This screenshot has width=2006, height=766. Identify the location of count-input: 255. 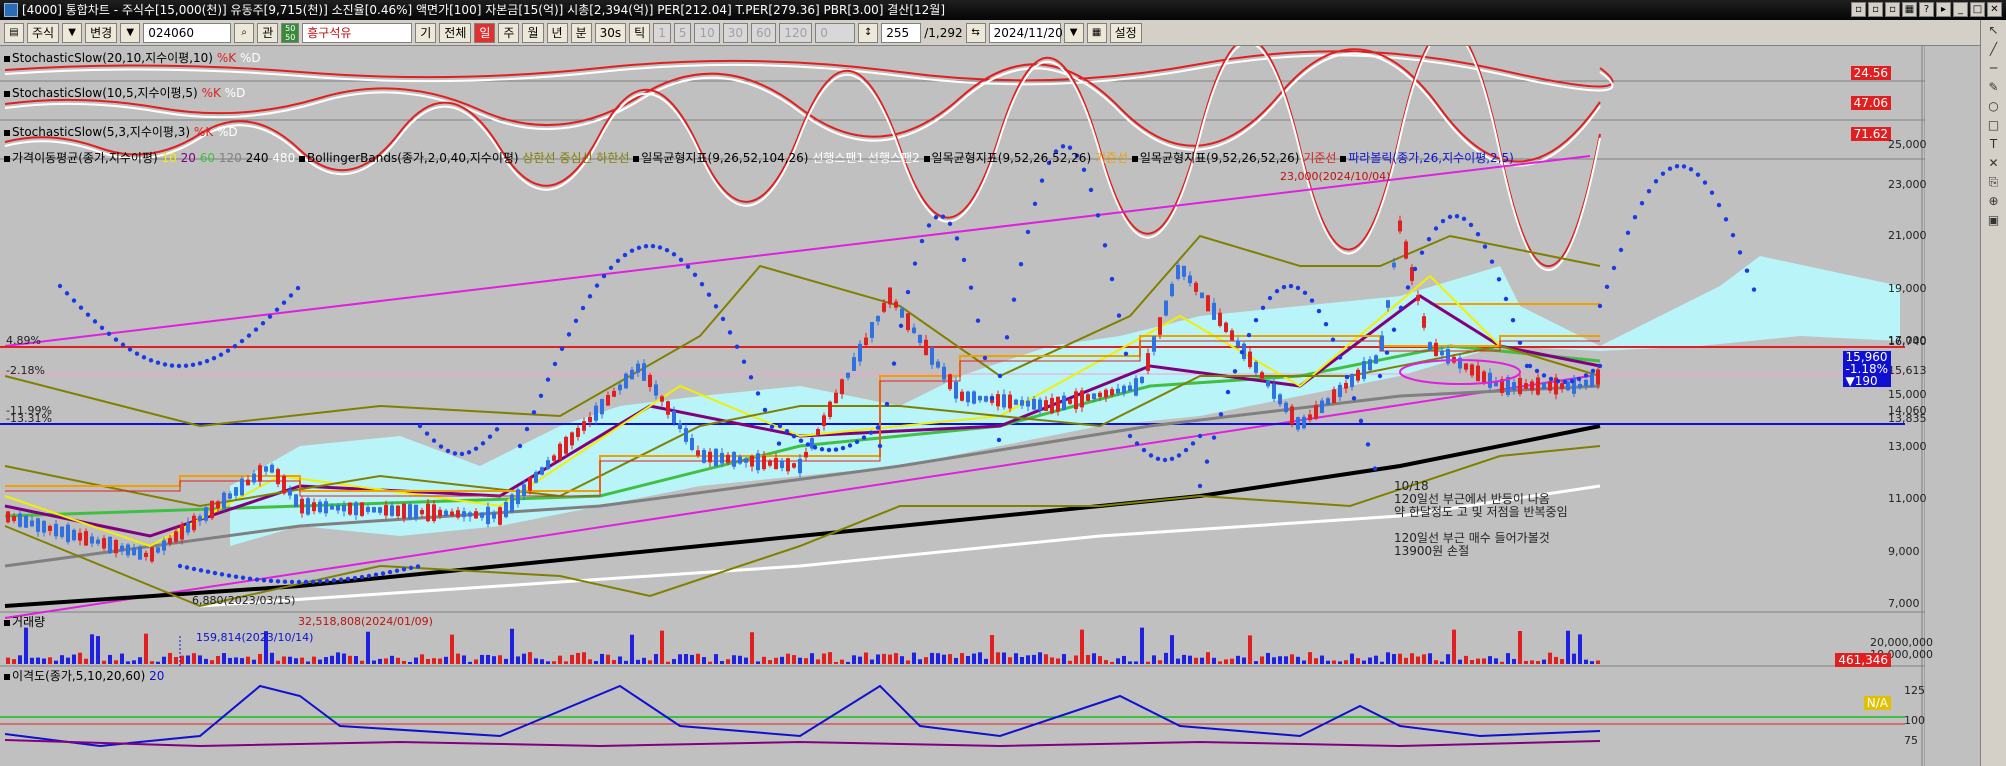
(901, 32).